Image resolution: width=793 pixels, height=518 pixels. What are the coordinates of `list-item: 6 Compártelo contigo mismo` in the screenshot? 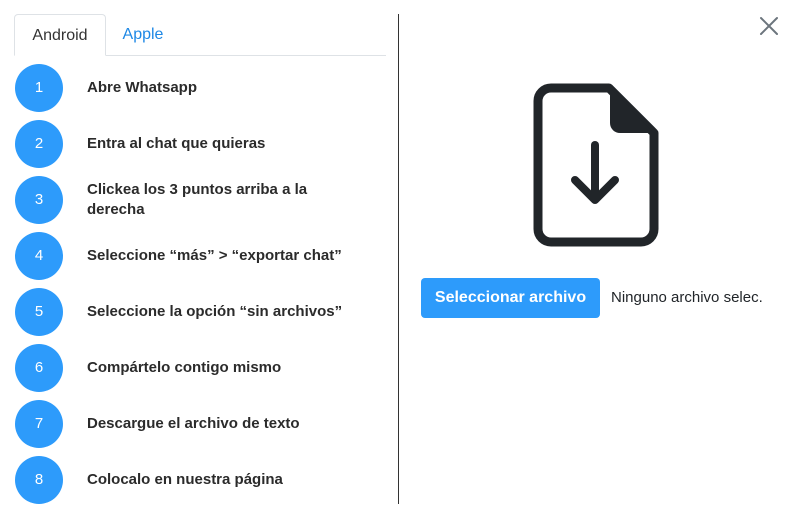 It's located at (200, 368).